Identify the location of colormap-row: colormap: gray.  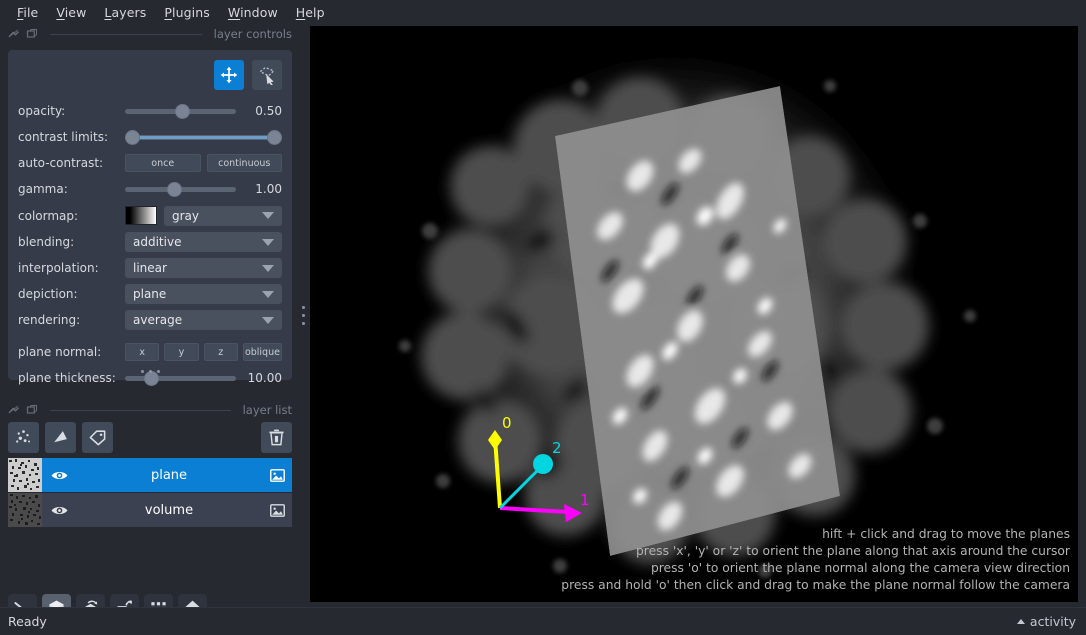
(150, 215).